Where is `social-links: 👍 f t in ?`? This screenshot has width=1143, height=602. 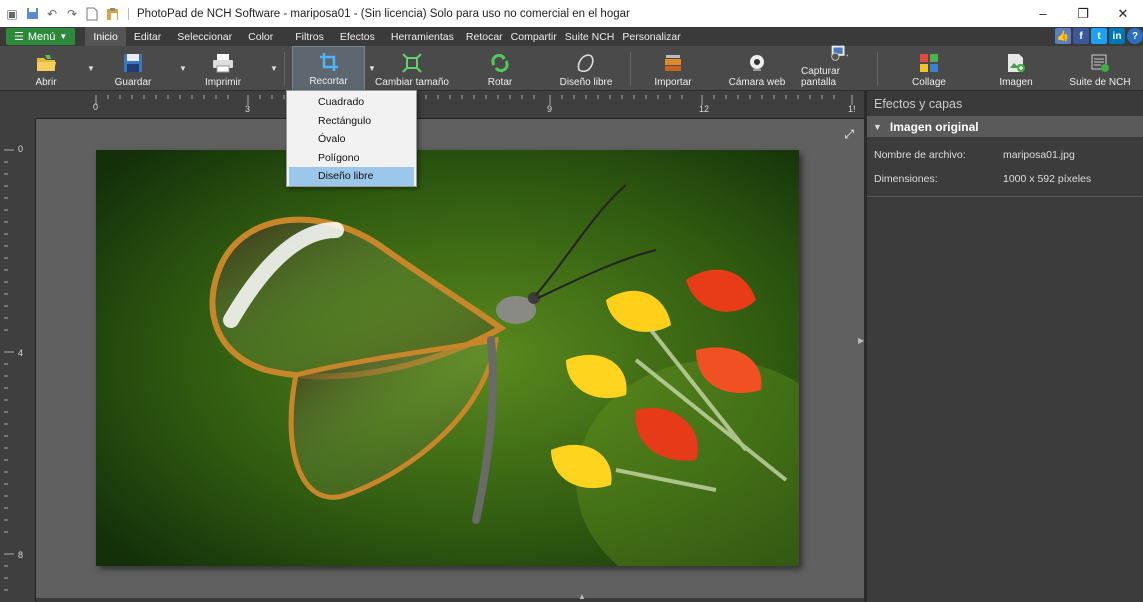
social-links: 👍 f t in ? is located at coordinates (1099, 36).